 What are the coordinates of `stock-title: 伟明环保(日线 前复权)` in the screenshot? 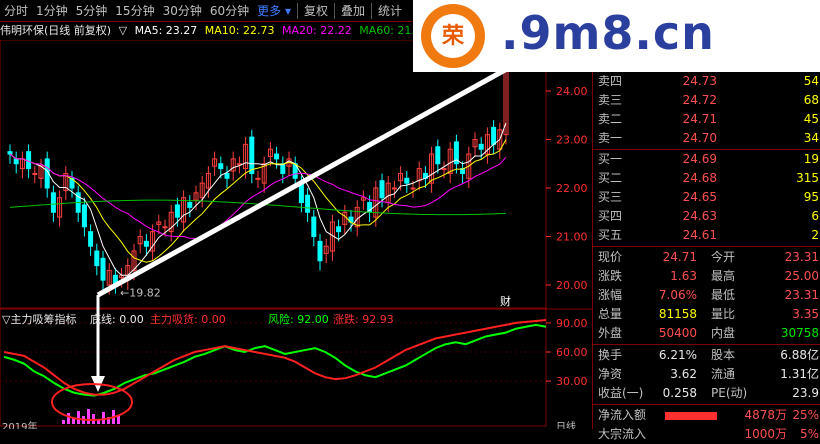 It's located at (56, 30).